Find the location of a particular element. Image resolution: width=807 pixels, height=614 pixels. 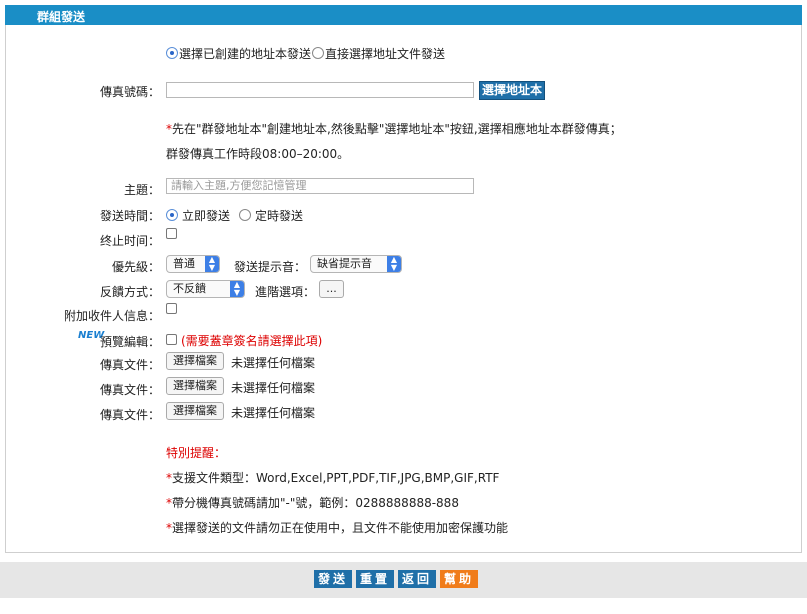

subject-input: 請輸入主題,方便您記憶管理 is located at coordinates (320, 186).